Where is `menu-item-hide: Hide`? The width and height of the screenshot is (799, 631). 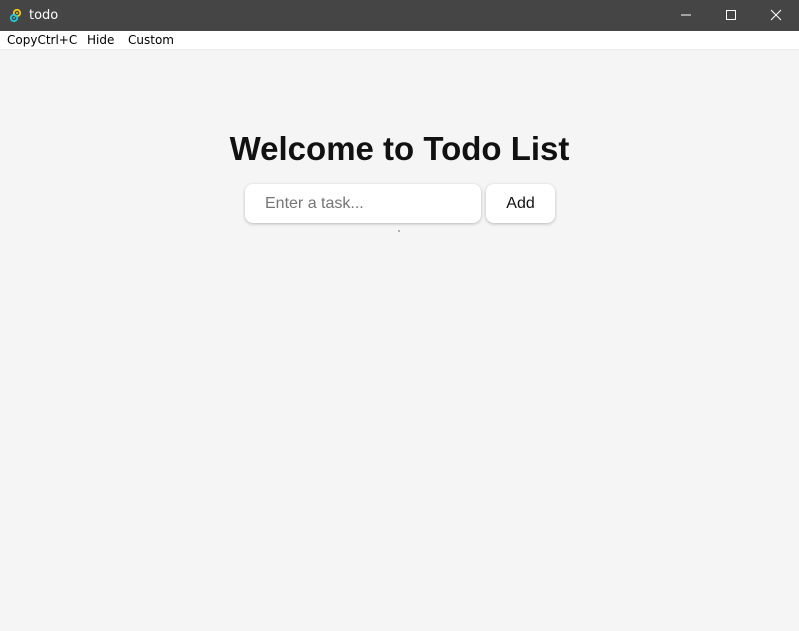
menu-item-hide: Hide is located at coordinates (100, 40).